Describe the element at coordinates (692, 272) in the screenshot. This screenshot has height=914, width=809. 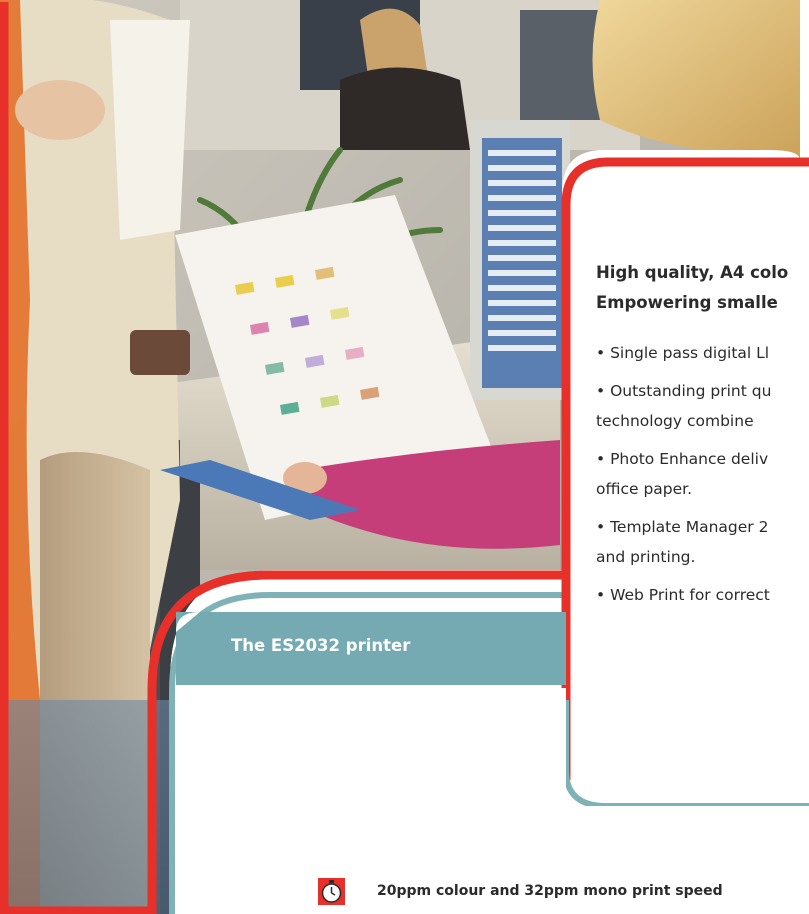
I see `heading-line-1: High quality, A4 colo` at that location.